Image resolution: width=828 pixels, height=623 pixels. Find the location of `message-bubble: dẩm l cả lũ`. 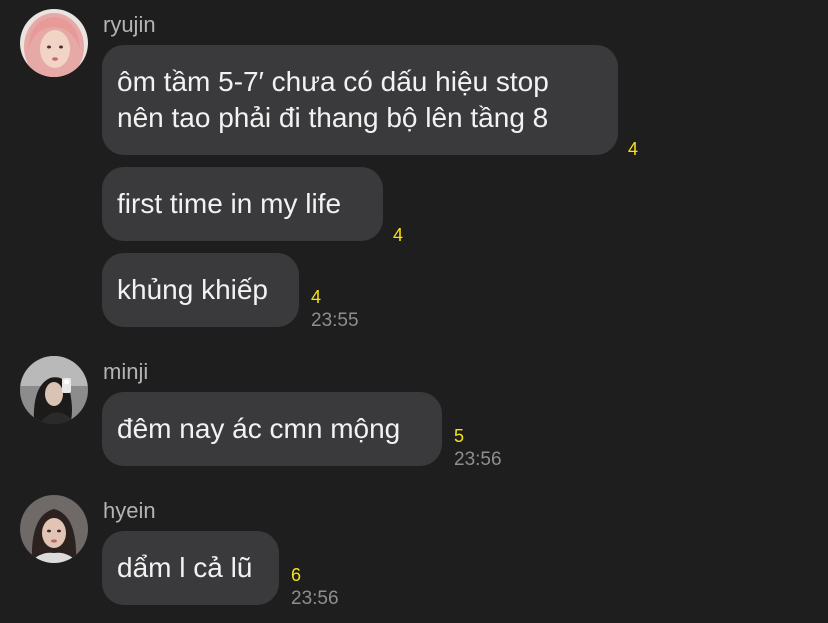

message-bubble: dẩm l cả lũ is located at coordinates (190, 568).